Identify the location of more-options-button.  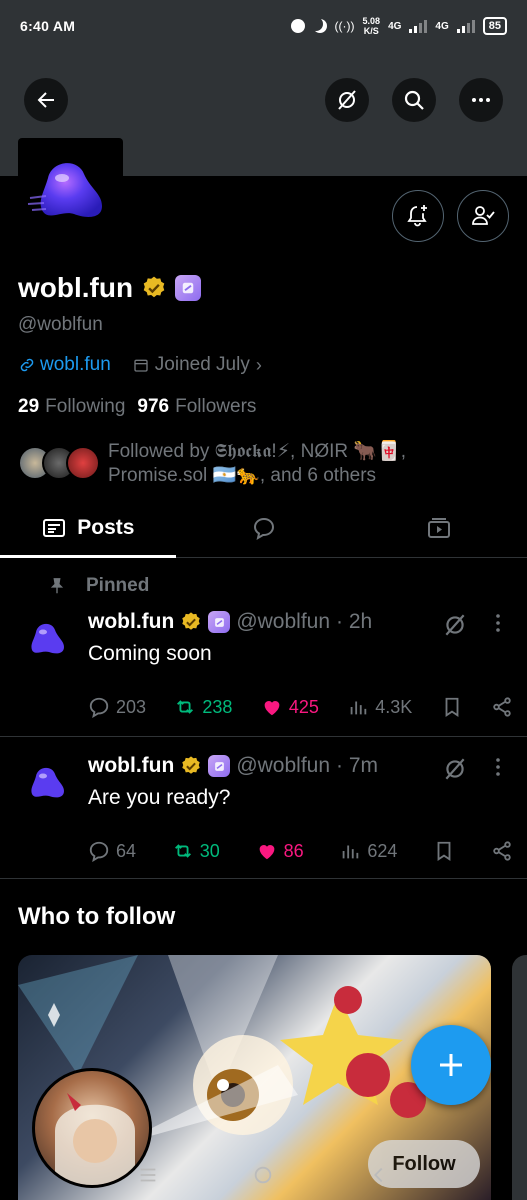
(481, 100).